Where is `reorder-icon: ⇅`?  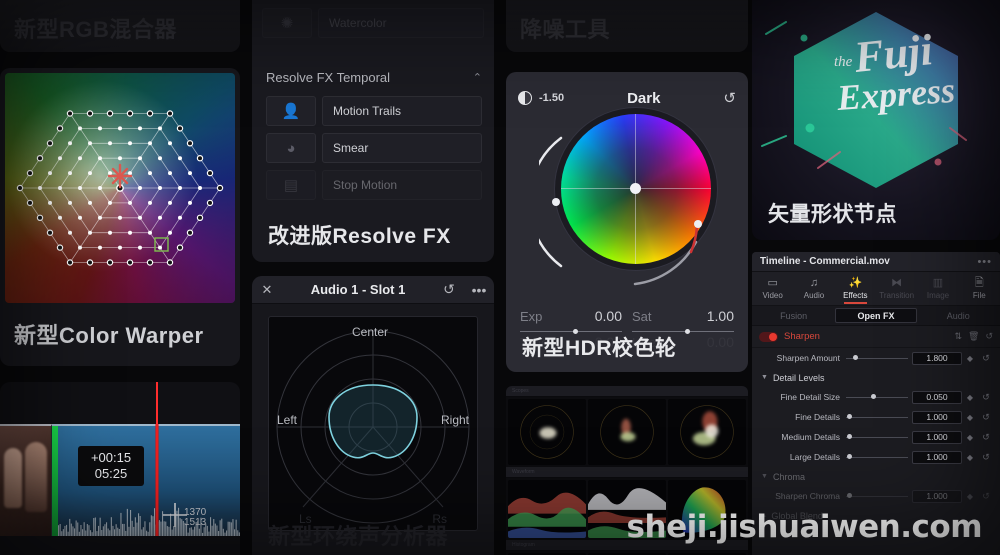
reorder-icon: ⇅ is located at coordinates (958, 336).